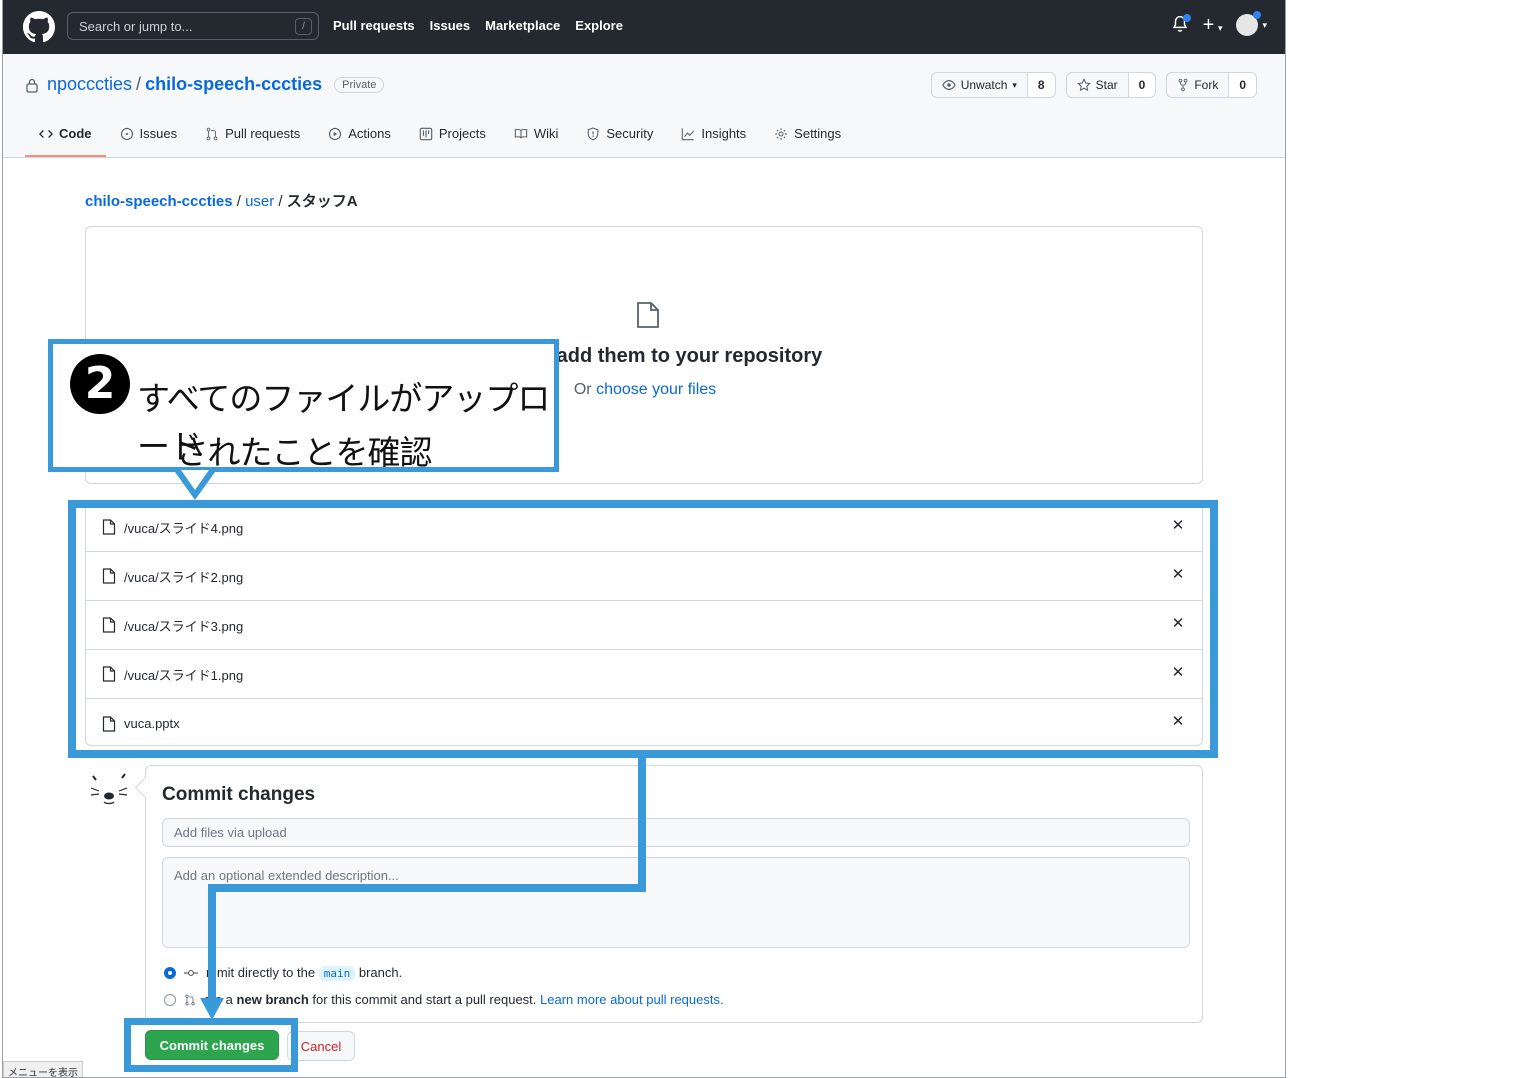  I want to click on tab-security: Security, so click(619, 135).